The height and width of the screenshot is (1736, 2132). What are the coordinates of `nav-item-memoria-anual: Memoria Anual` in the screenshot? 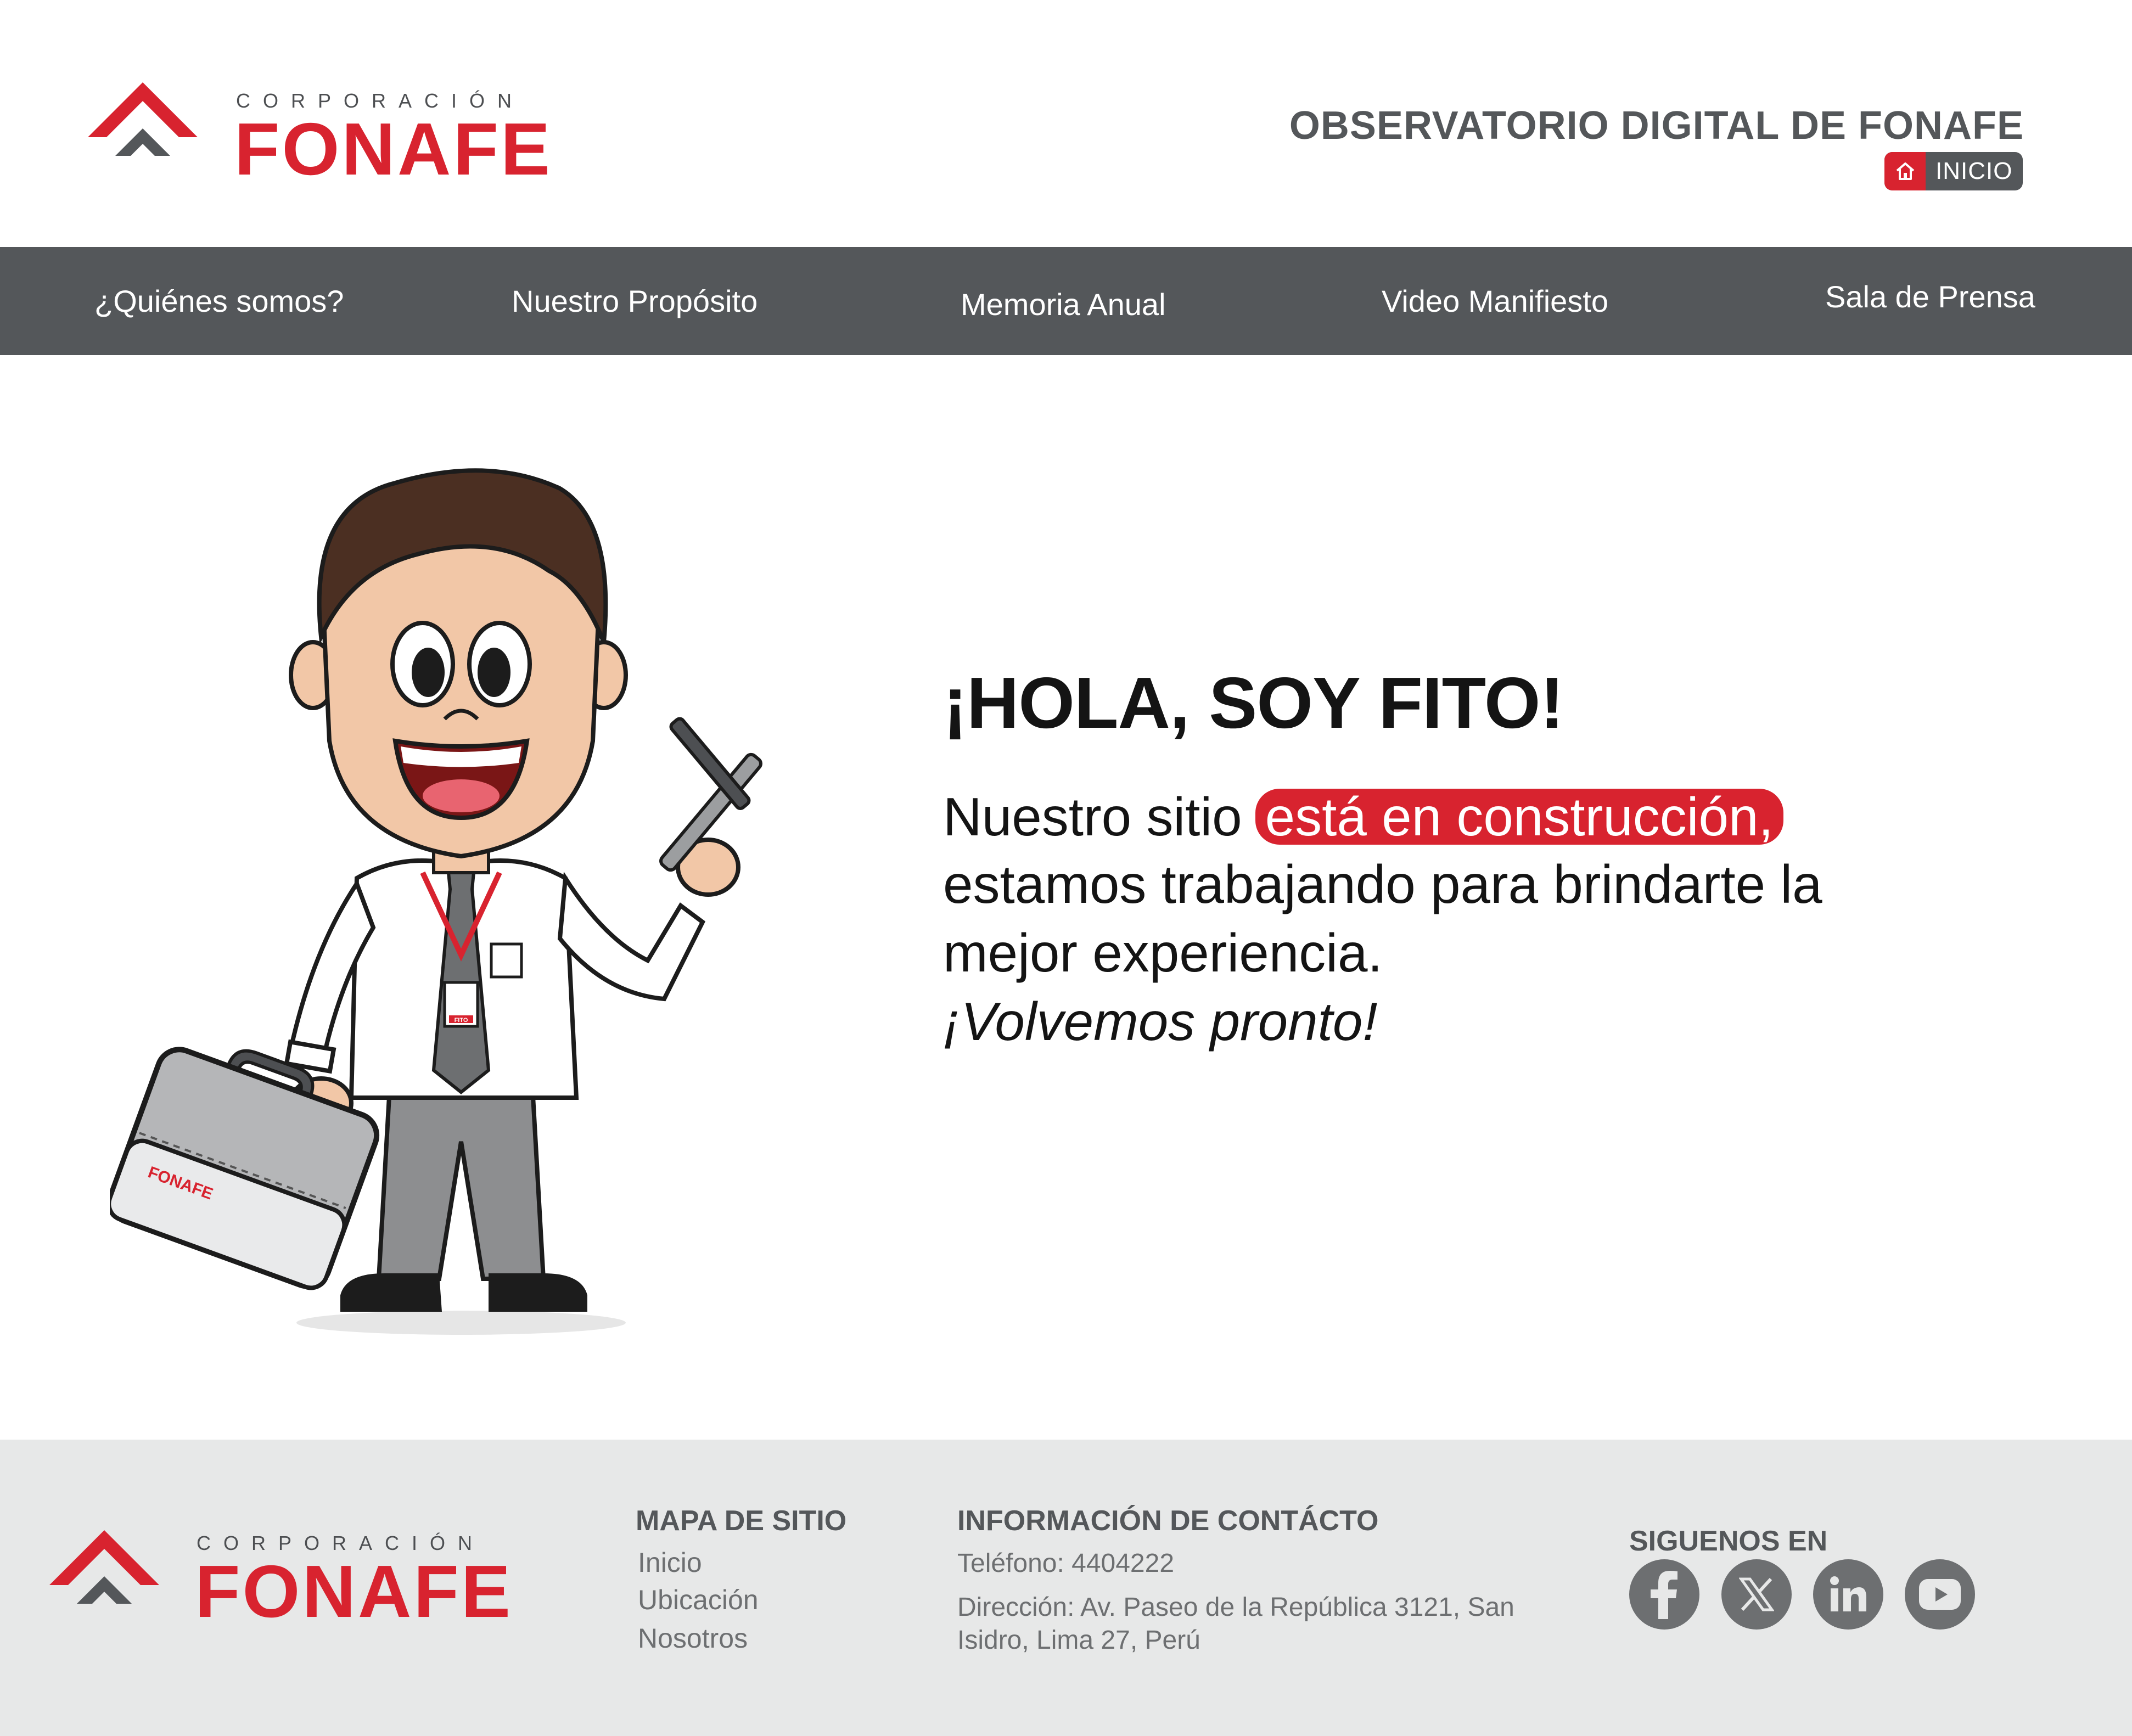 It's located at (1063, 304).